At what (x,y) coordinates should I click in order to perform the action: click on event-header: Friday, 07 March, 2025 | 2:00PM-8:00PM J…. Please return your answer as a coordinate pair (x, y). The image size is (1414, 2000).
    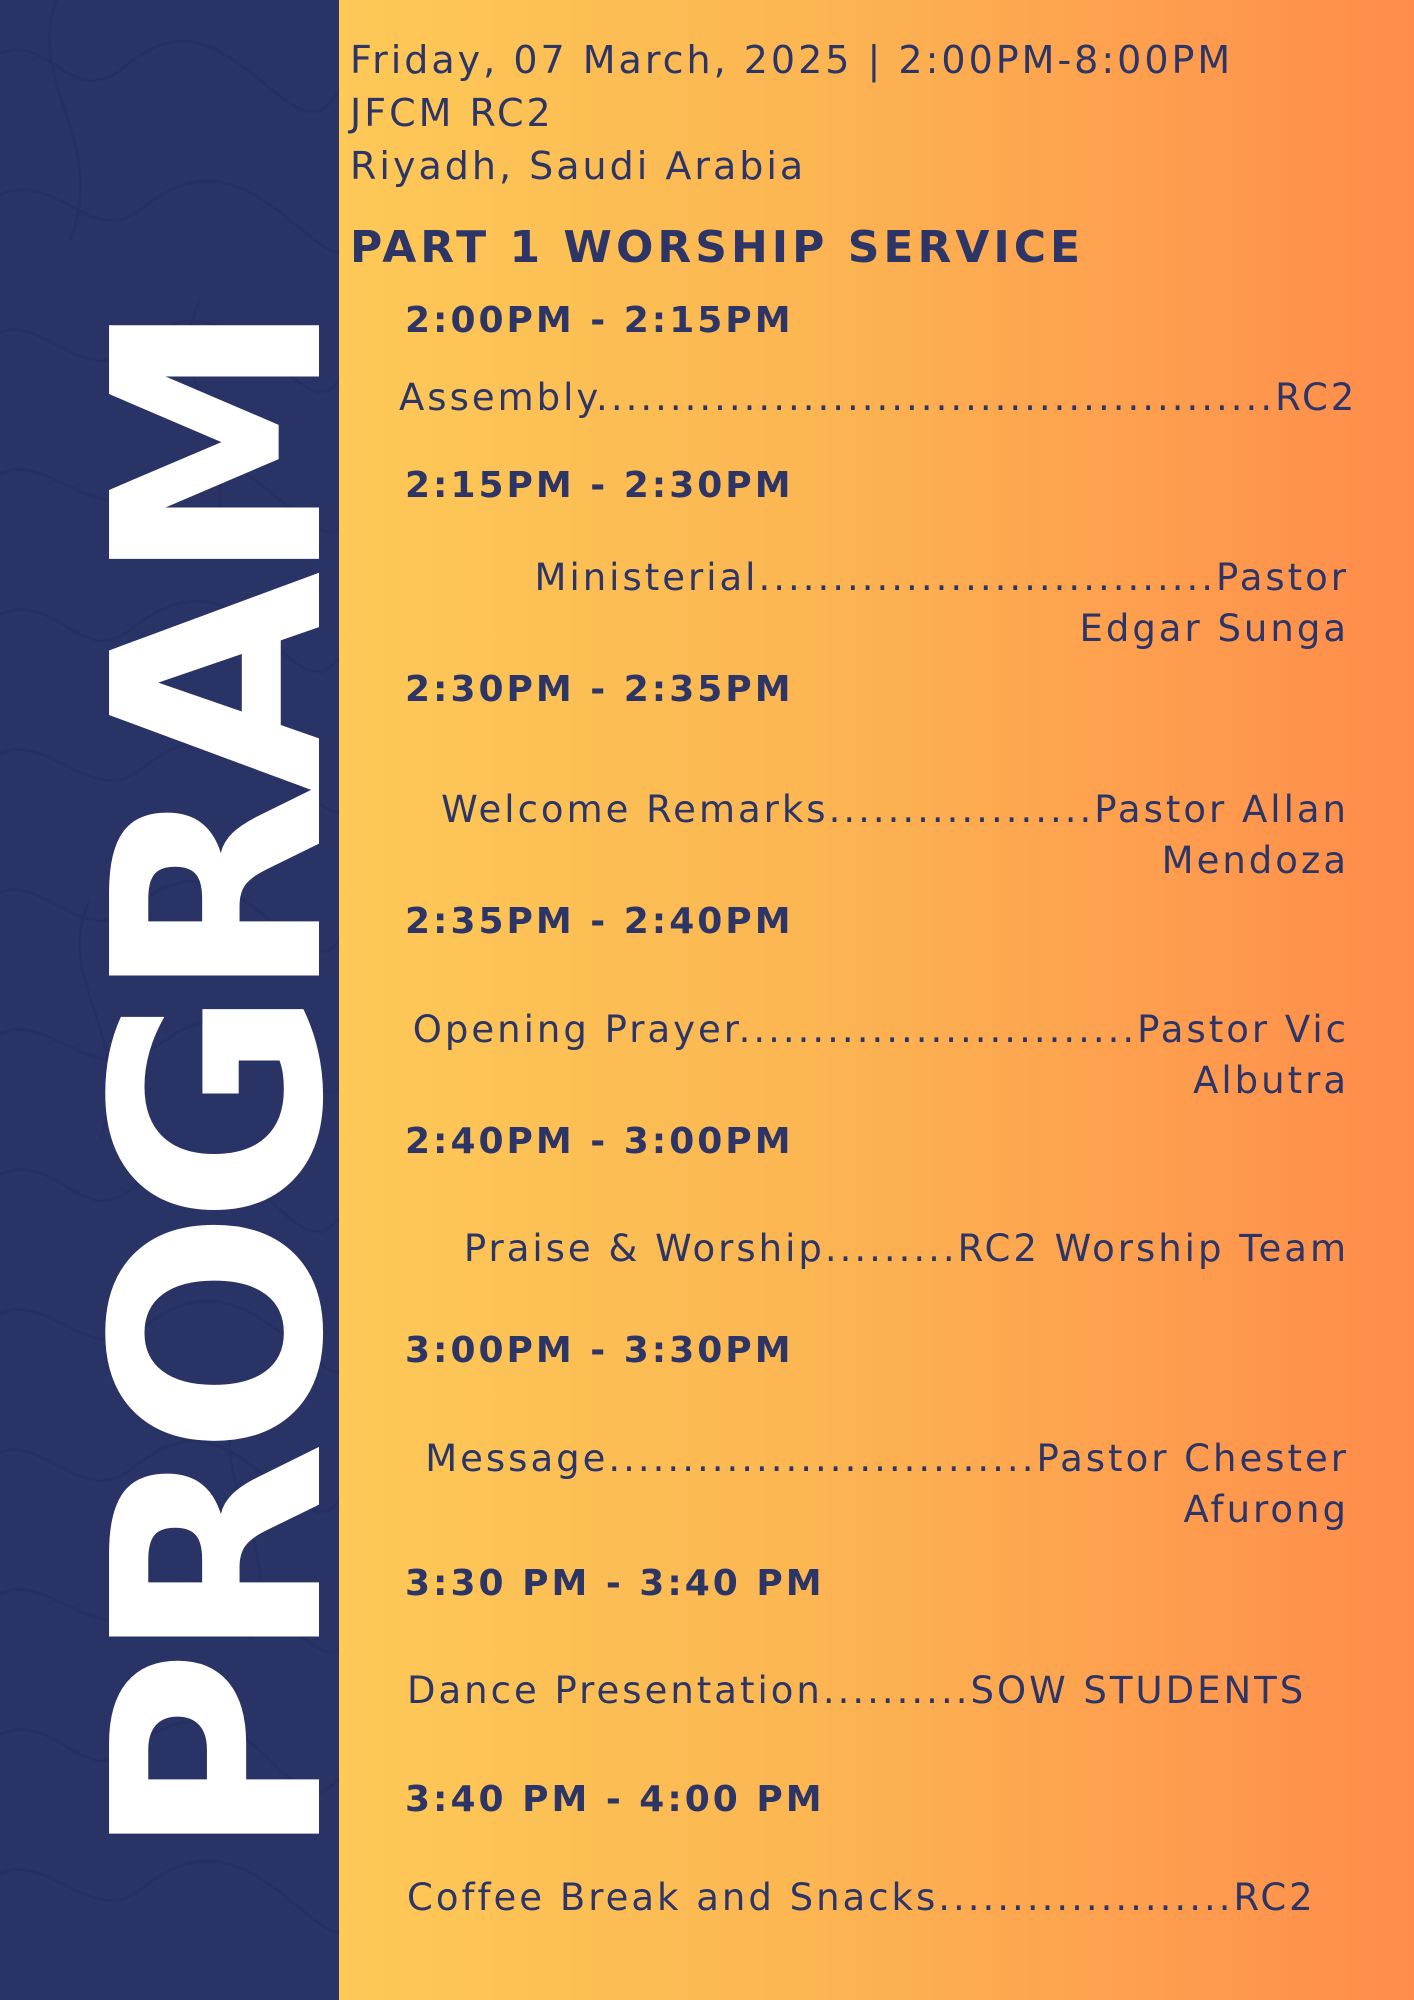
    Looking at the image, I should click on (791, 113).